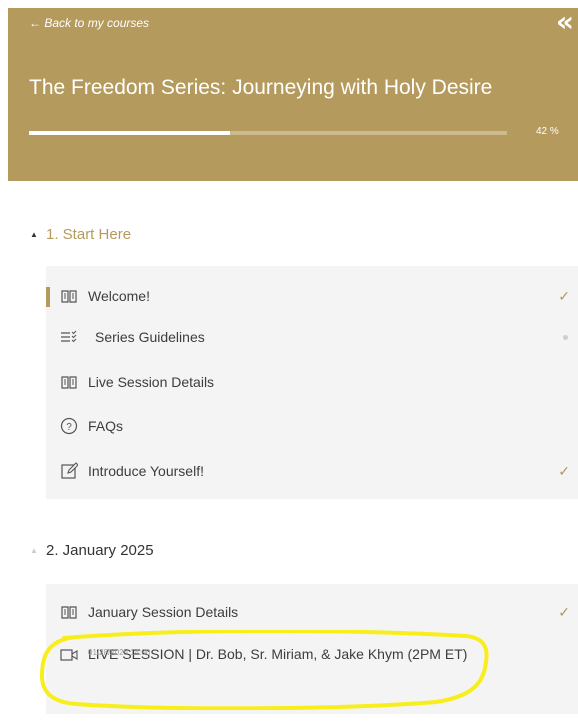 The height and width of the screenshot is (725, 578). I want to click on section-january-2025: ▲ 2. January 2025, so click(92, 550).